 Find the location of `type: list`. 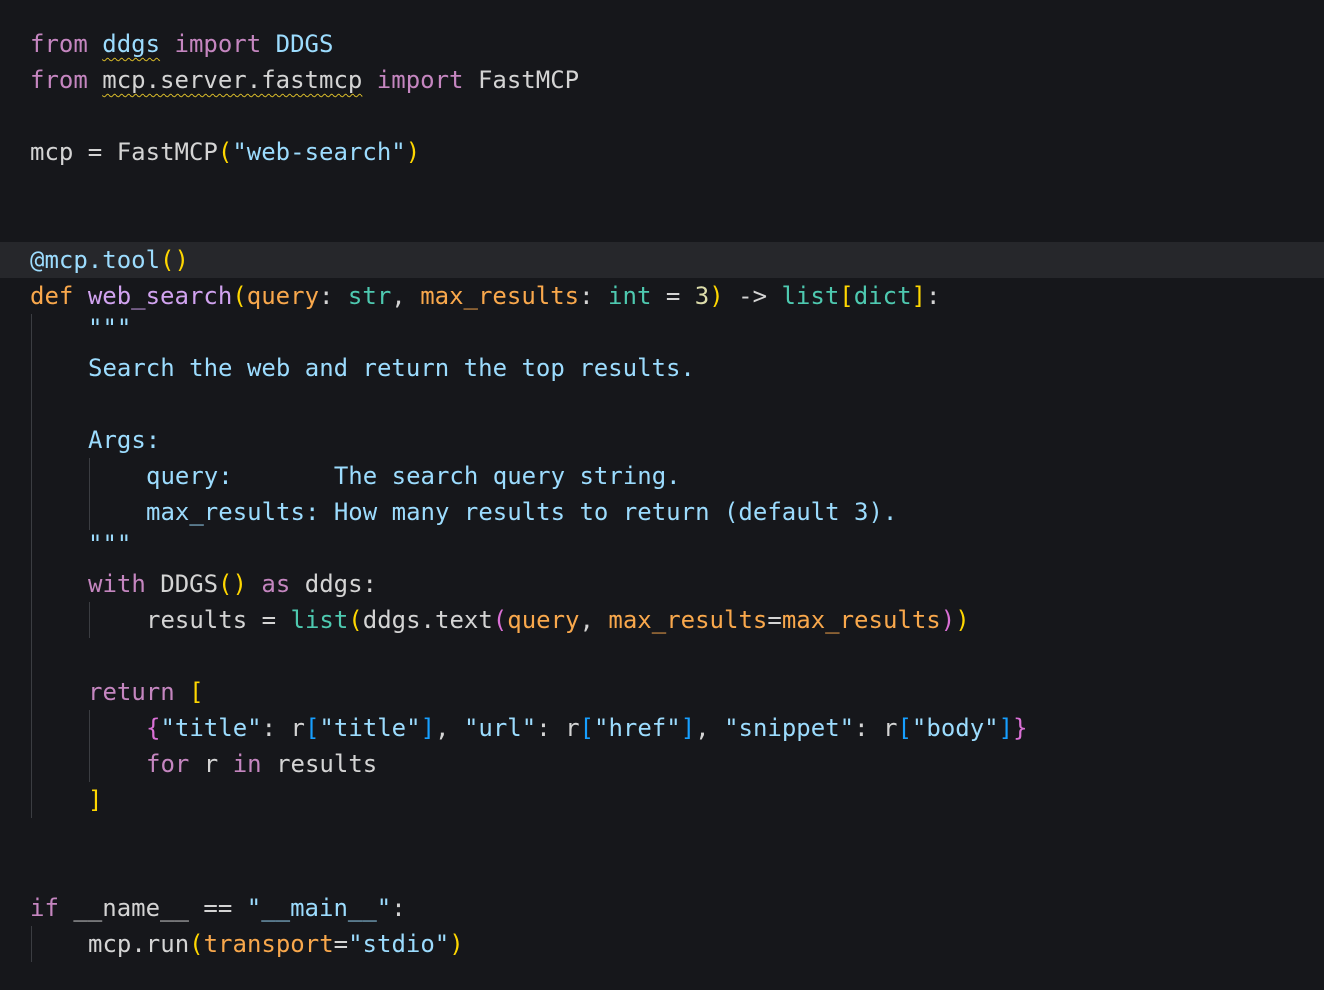

type: list is located at coordinates (810, 296).